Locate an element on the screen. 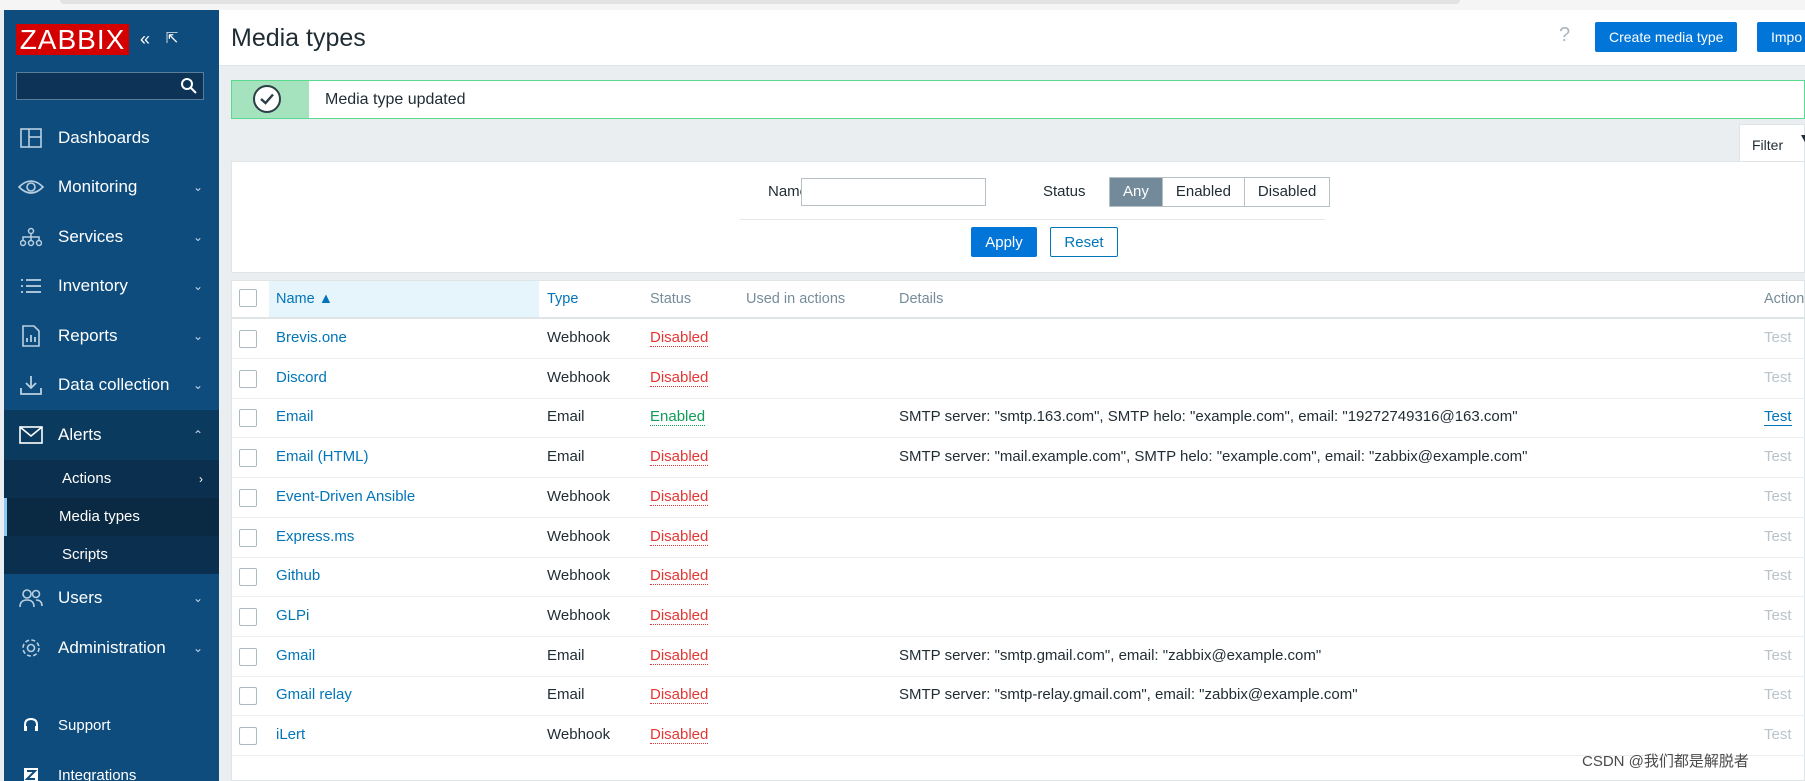 The height and width of the screenshot is (781, 1805). media-type-name-link: Discord is located at coordinates (301, 377).